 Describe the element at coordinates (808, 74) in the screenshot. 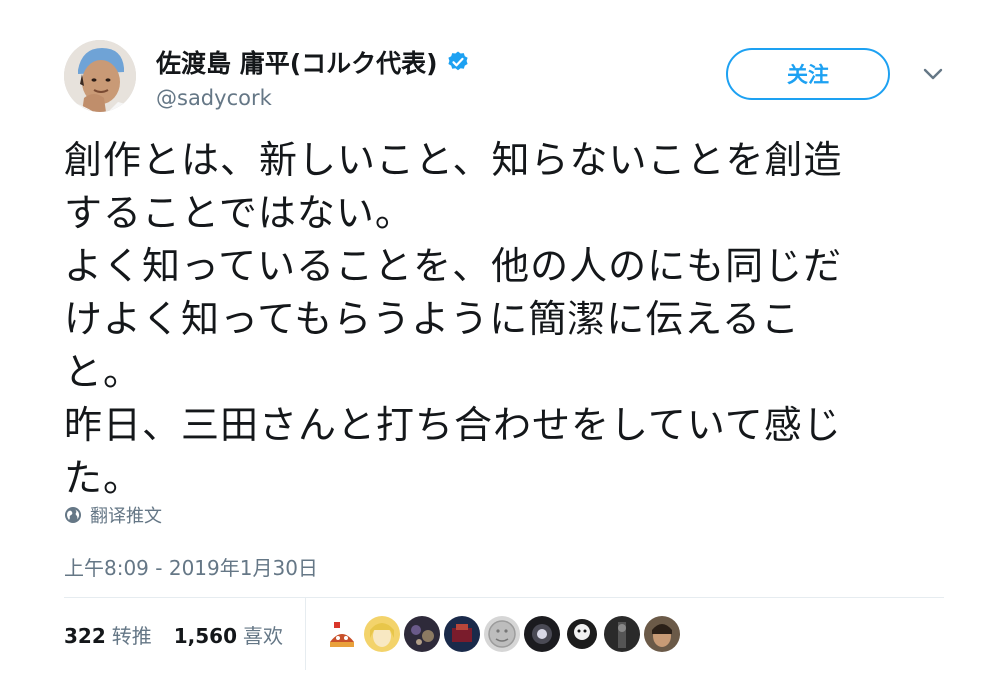

I see `follow-button: 关注` at that location.